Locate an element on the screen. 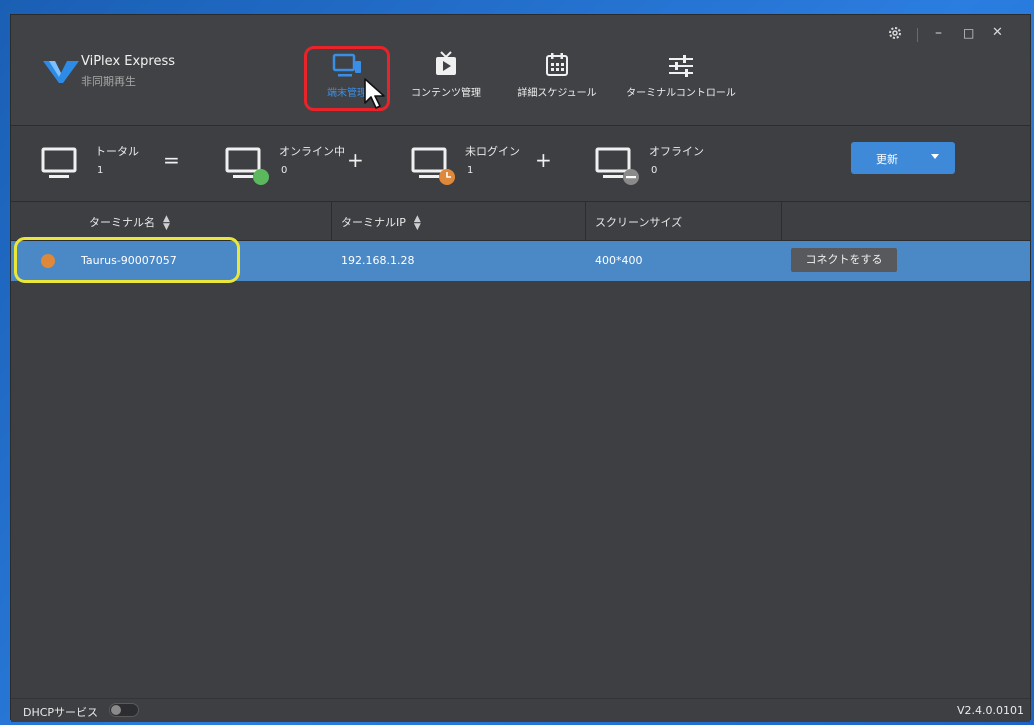 The height and width of the screenshot is (725, 1034). total-monitor-icon is located at coordinates (59, 162).